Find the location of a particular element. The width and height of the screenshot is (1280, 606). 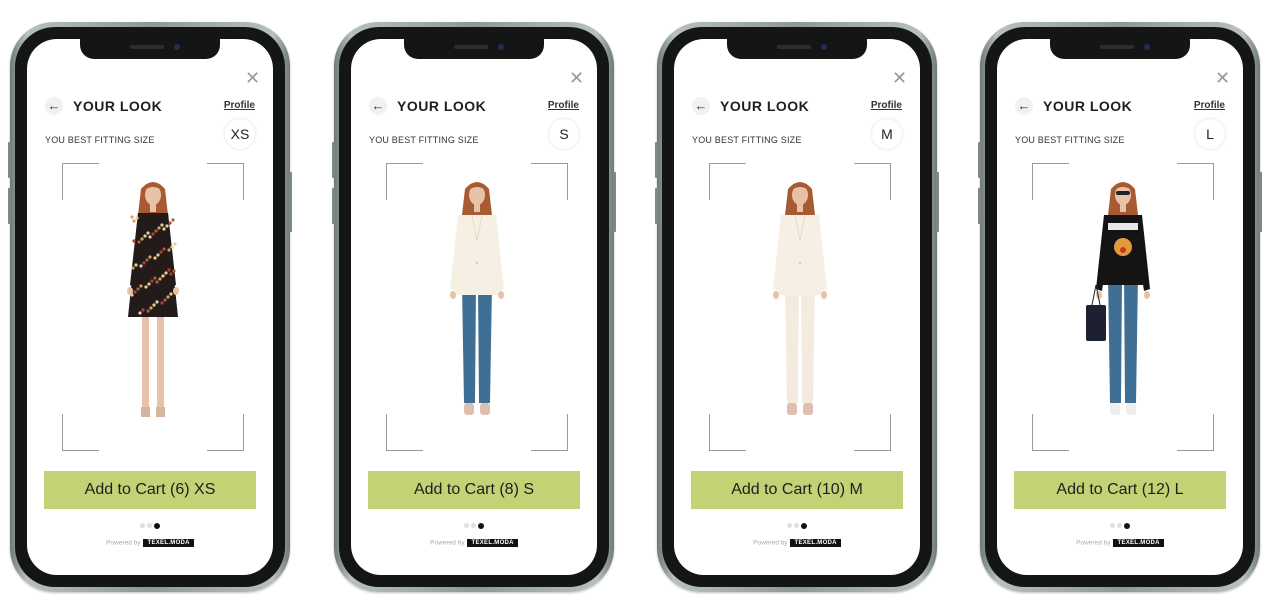

add-to-cart-button: Add to Cart (6) XS is located at coordinates (150, 490).